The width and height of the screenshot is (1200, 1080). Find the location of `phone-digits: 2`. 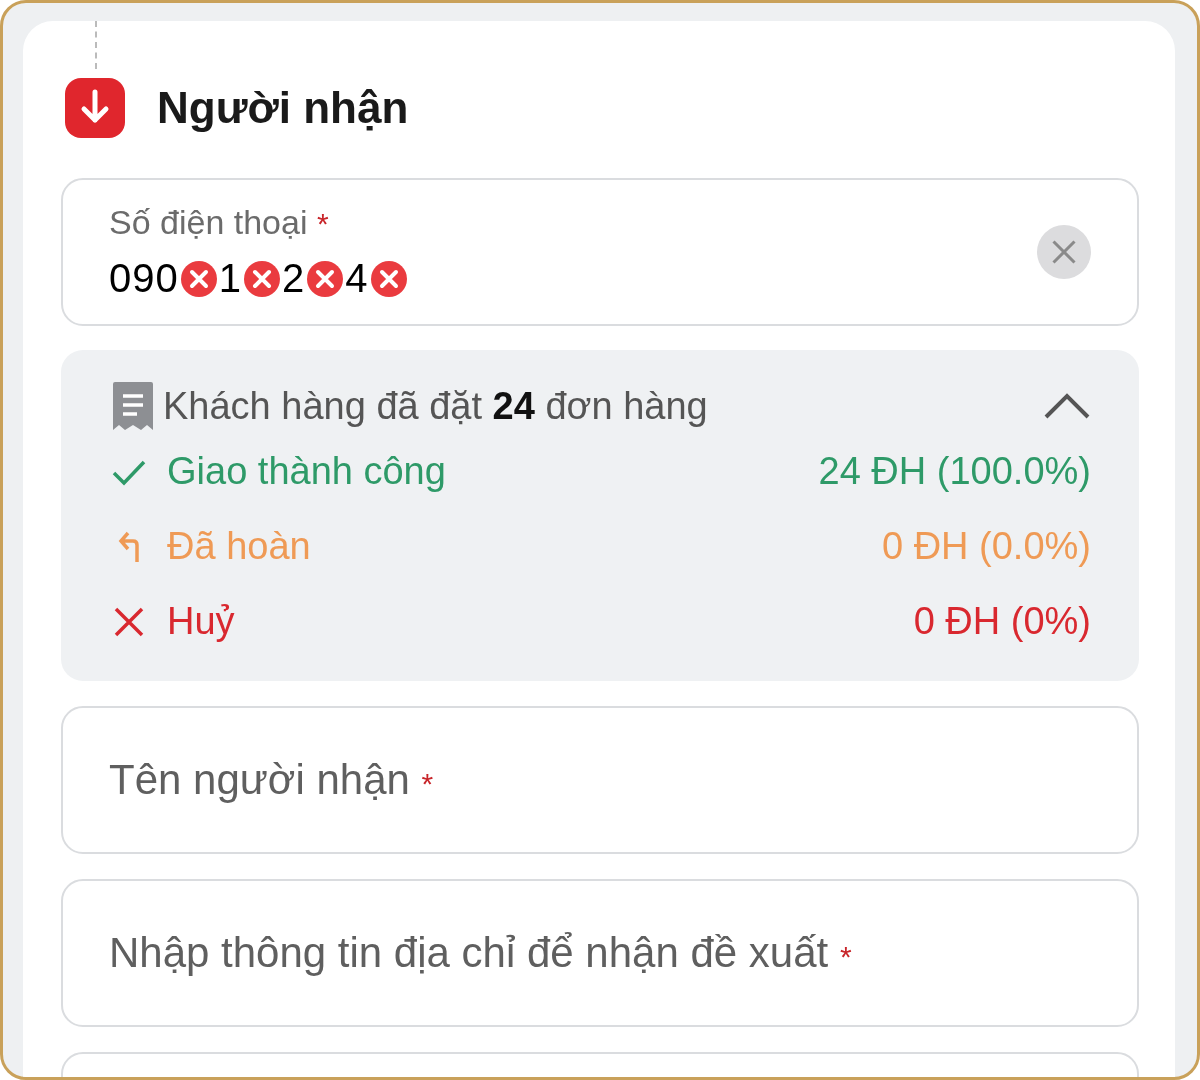

phone-digits: 2 is located at coordinates (294, 278).